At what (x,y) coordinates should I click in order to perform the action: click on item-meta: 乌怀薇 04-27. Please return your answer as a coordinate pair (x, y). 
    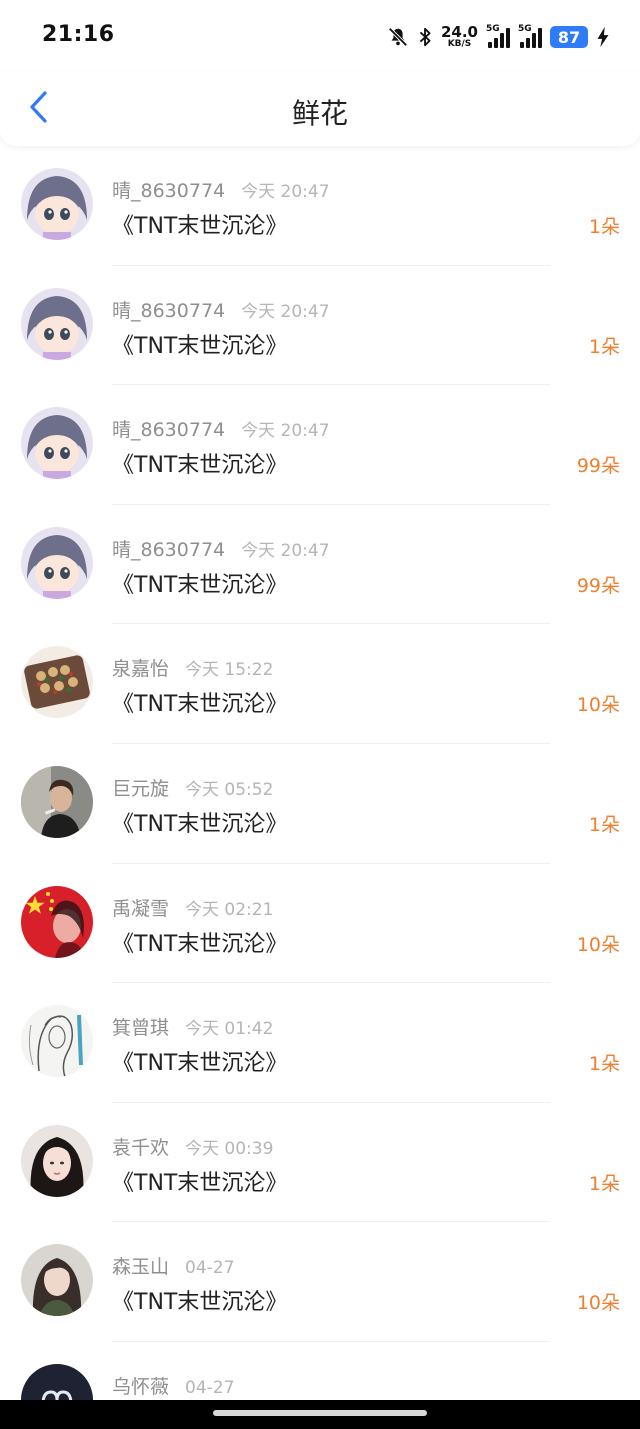
    Looking at the image, I should click on (173, 1385).